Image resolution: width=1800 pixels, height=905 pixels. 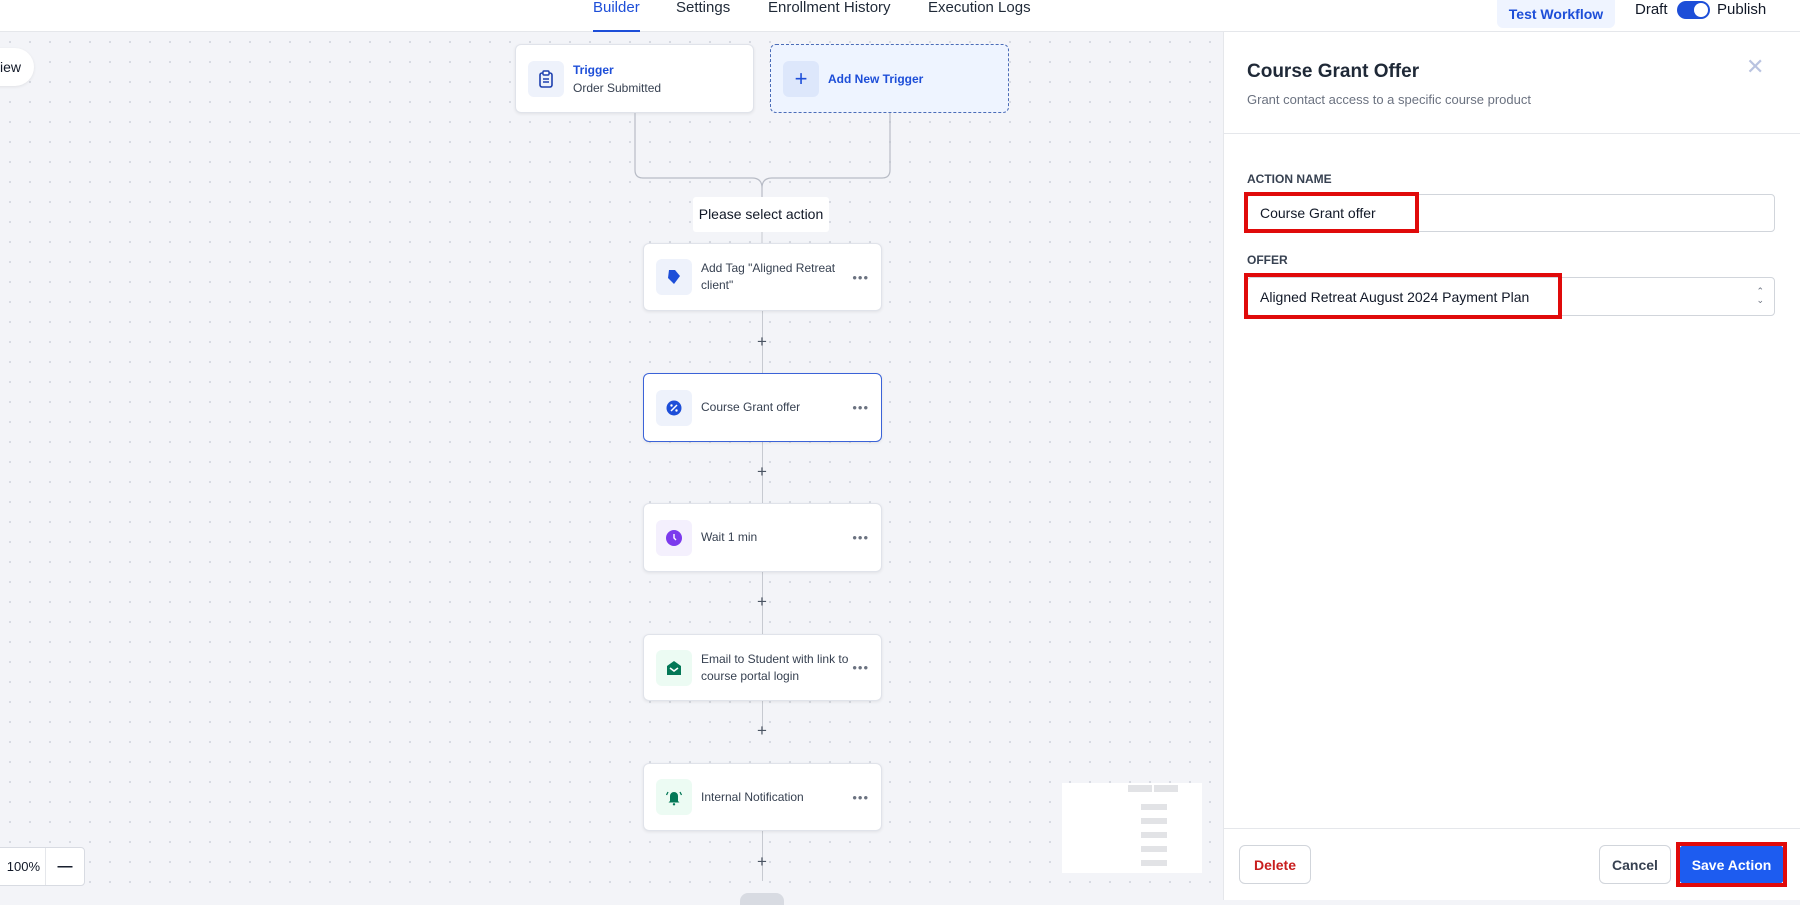 I want to click on publish-toggle, so click(x=1693, y=10).